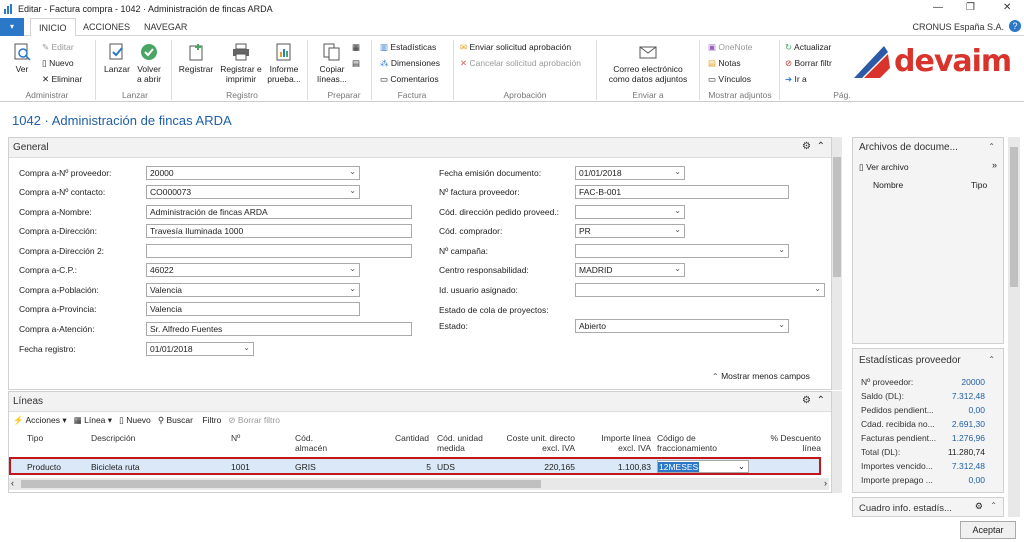 This screenshot has height=542, width=1024. What do you see at coordinates (279, 329) in the screenshot?
I see `field-input: Sr. Alfredo Fuentes` at bounding box center [279, 329].